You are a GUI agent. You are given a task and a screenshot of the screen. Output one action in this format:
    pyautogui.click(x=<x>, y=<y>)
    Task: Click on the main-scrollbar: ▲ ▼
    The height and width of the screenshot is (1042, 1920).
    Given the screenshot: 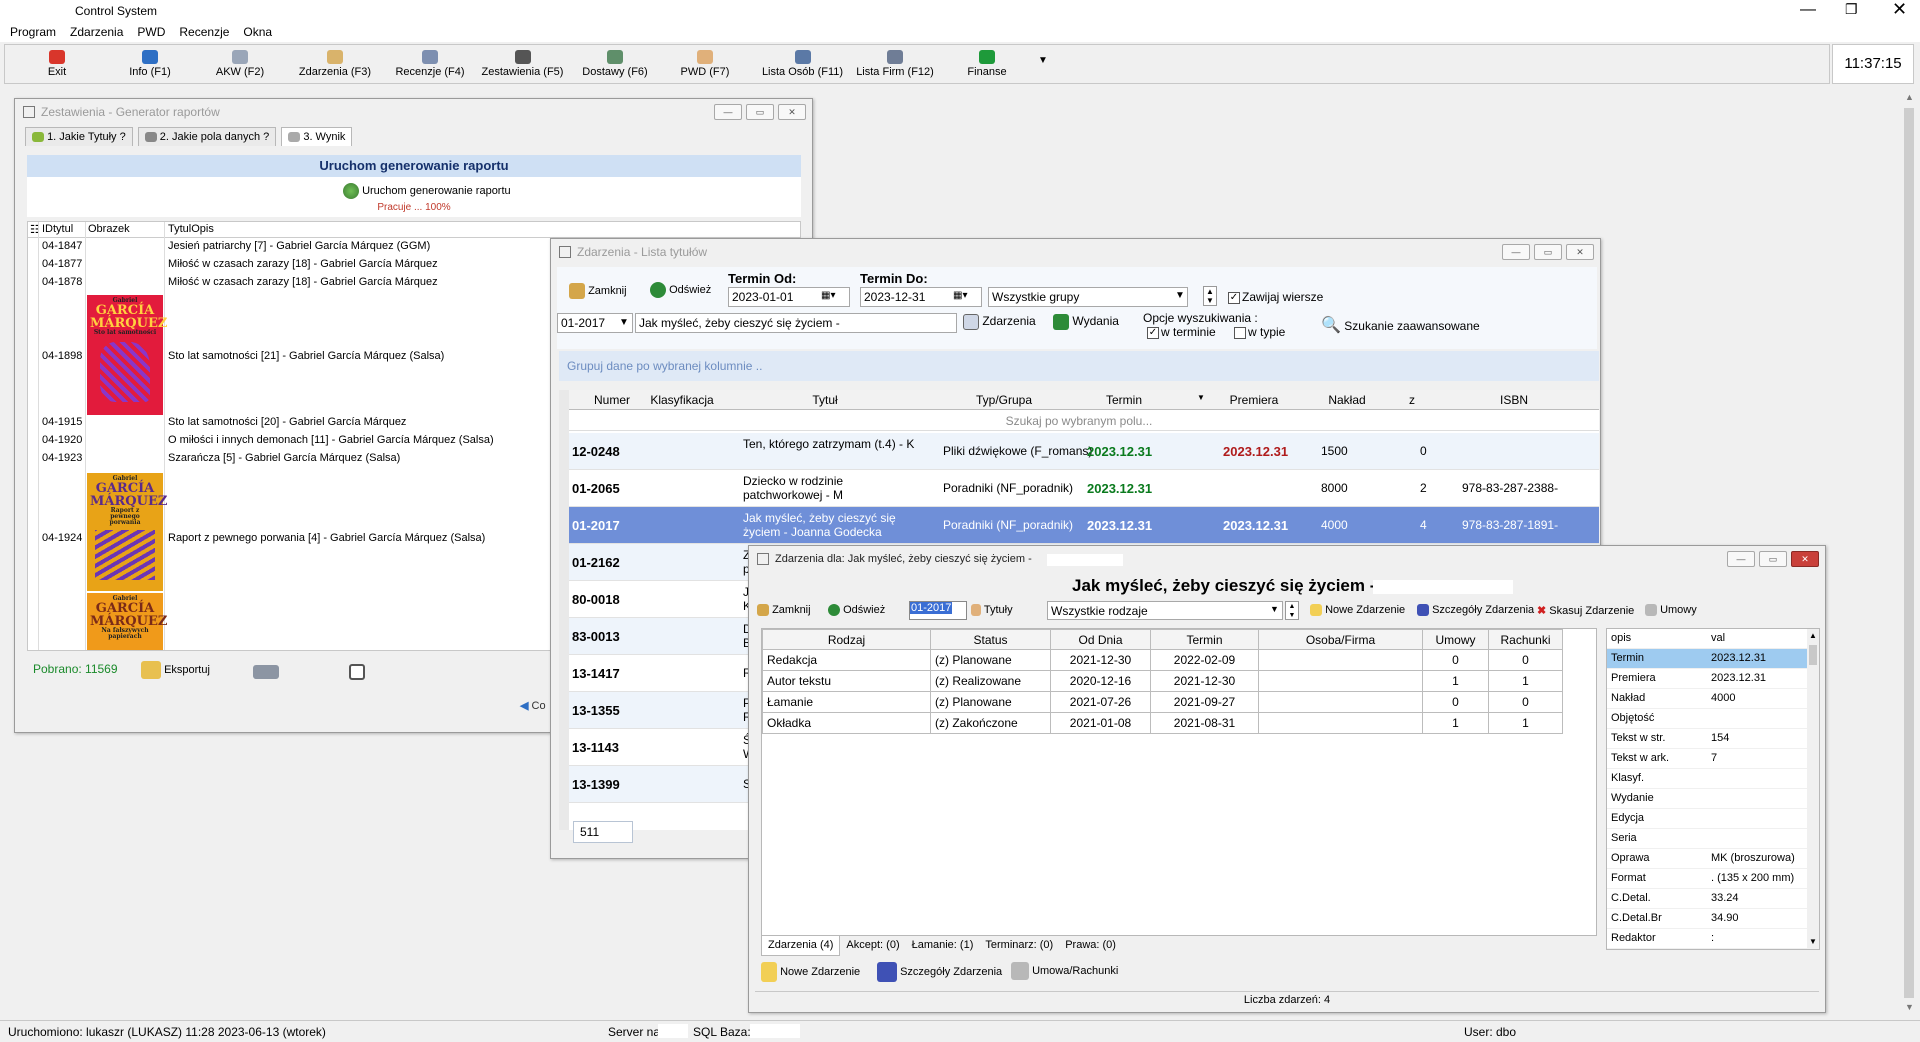 What is the action you would take?
    pyautogui.click(x=1909, y=554)
    